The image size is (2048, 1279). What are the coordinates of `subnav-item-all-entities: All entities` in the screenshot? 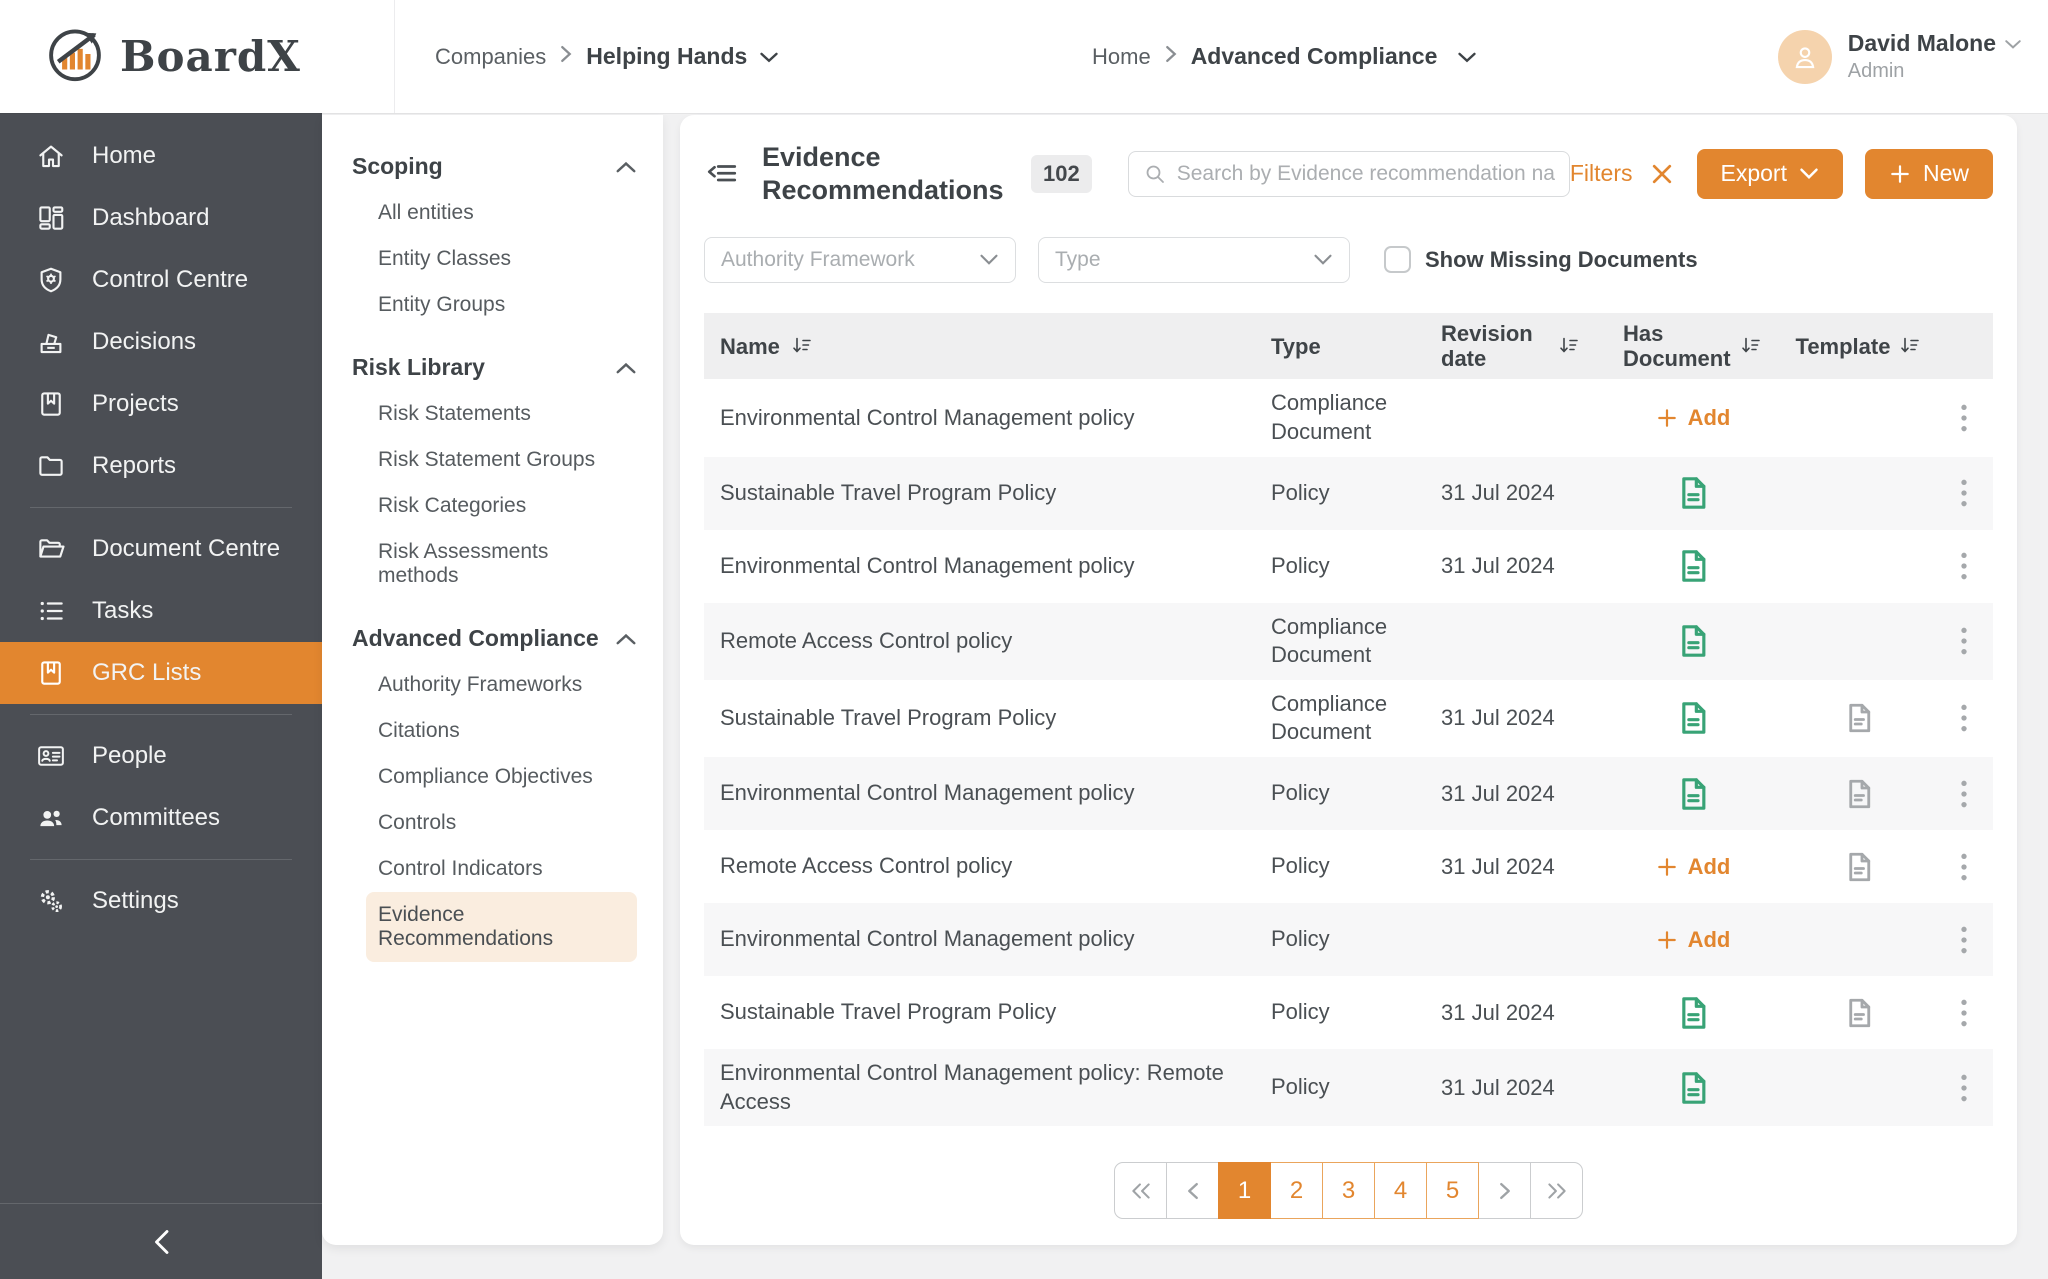 It's located at (501, 213).